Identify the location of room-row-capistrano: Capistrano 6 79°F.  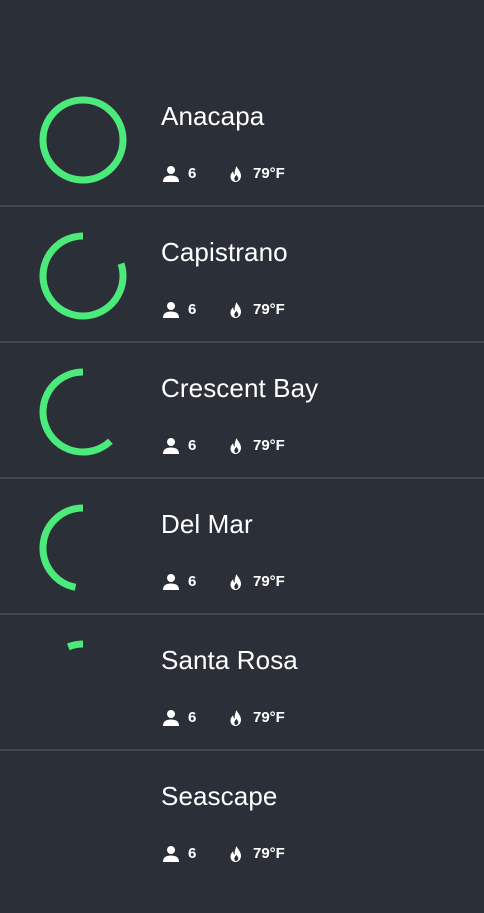
(242, 275).